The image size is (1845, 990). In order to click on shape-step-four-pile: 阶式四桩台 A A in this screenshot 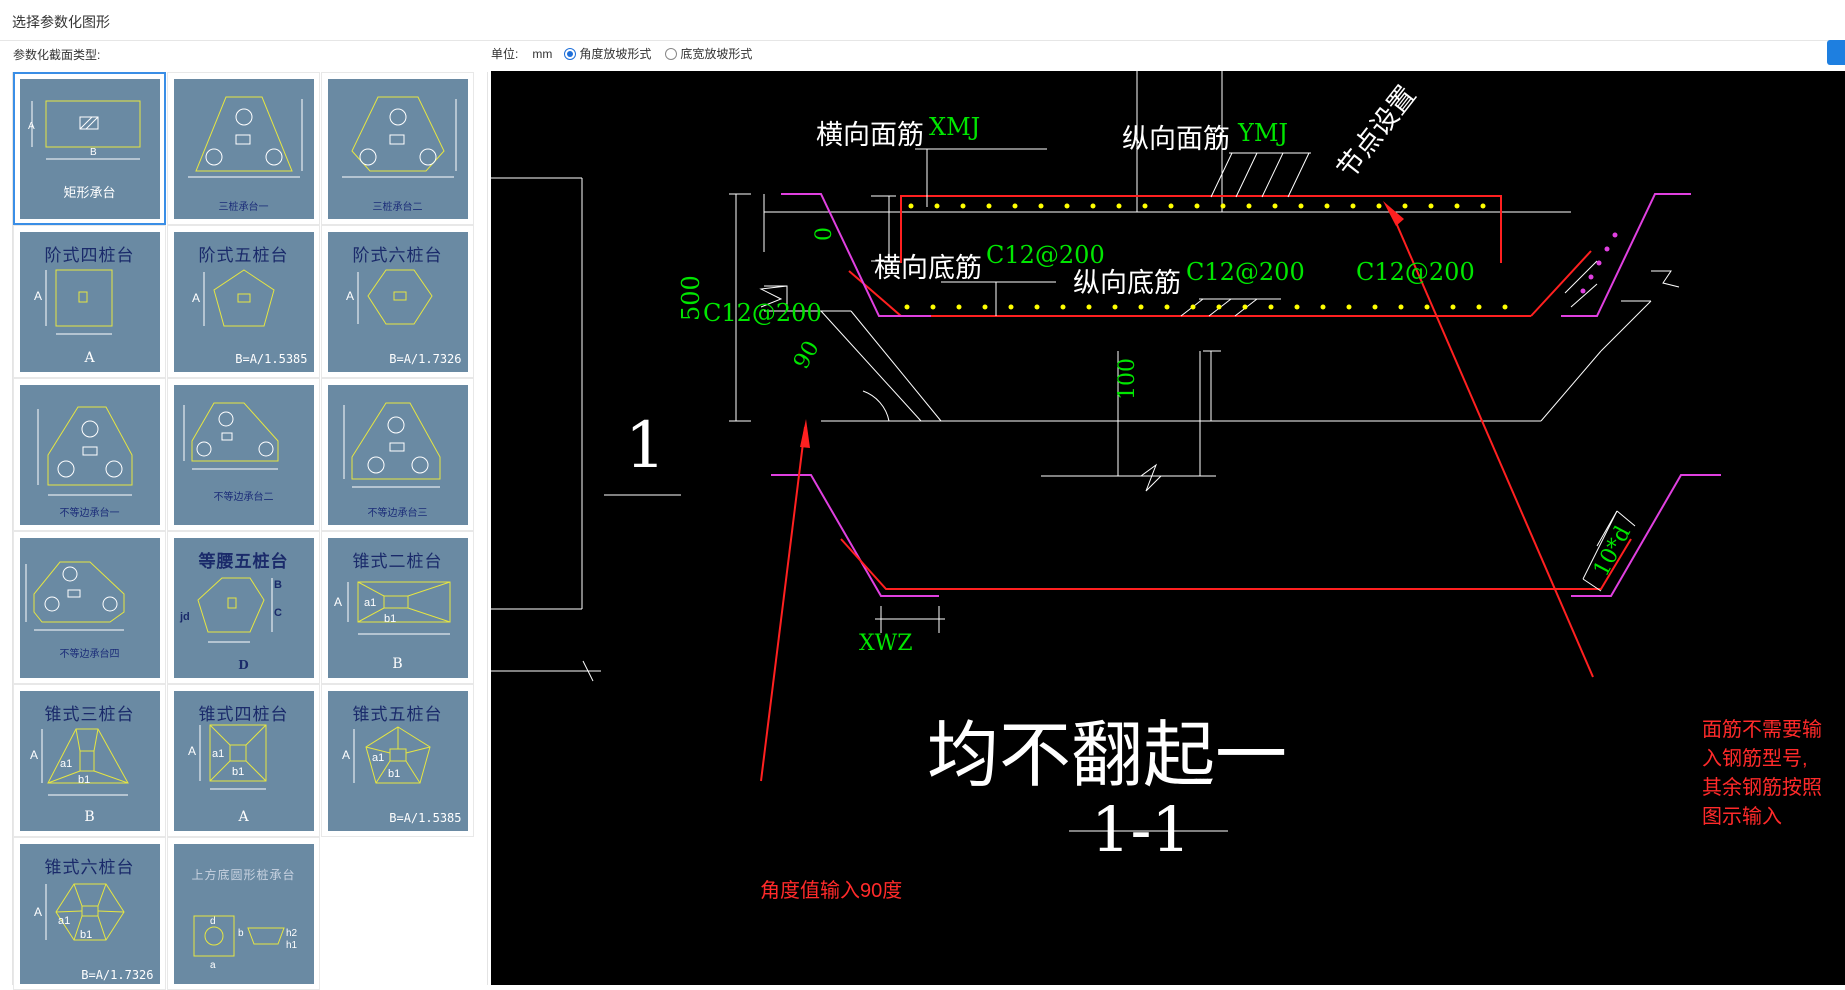, I will do `click(89, 301)`.